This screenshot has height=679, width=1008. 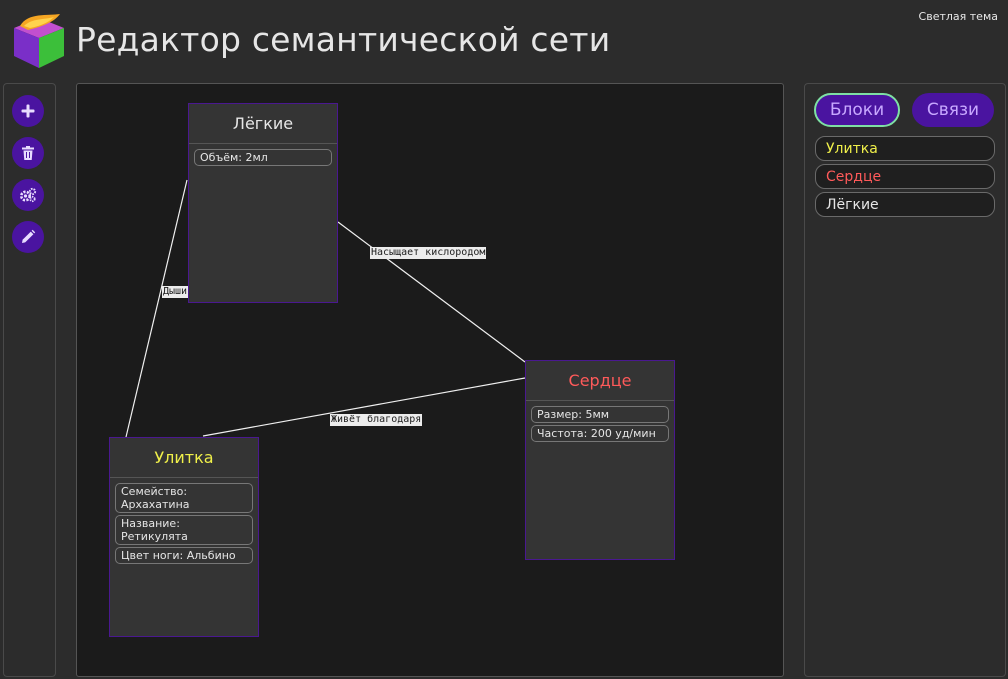 What do you see at coordinates (376, 420) in the screenshot?
I see `edge-label: Живёт благодаря` at bounding box center [376, 420].